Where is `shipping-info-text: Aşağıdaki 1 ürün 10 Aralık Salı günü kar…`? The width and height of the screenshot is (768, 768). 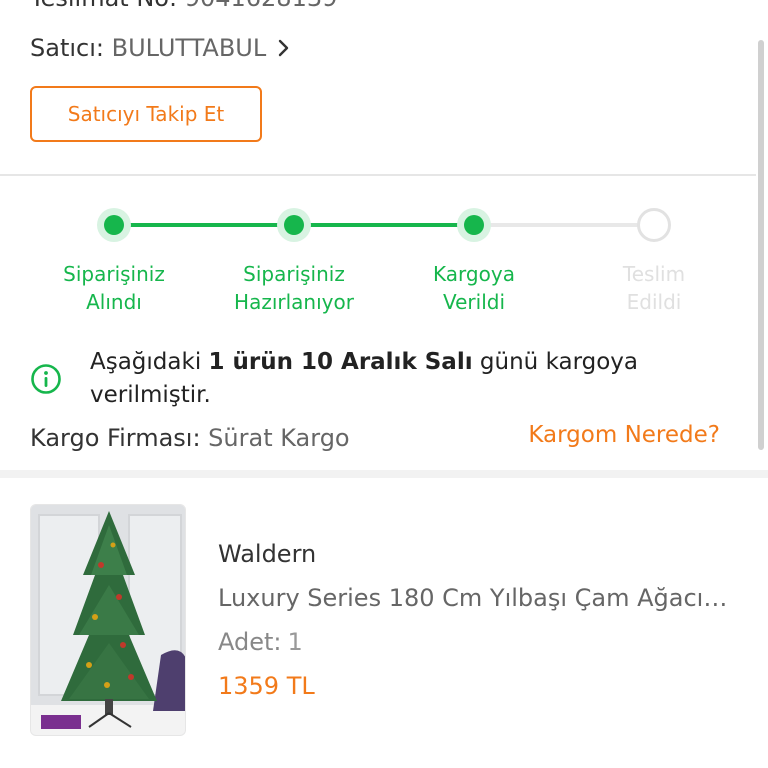 shipping-info-text: Aşağıdaki 1 ürün 10 Aralık Salı günü kar… is located at coordinates (364, 378).